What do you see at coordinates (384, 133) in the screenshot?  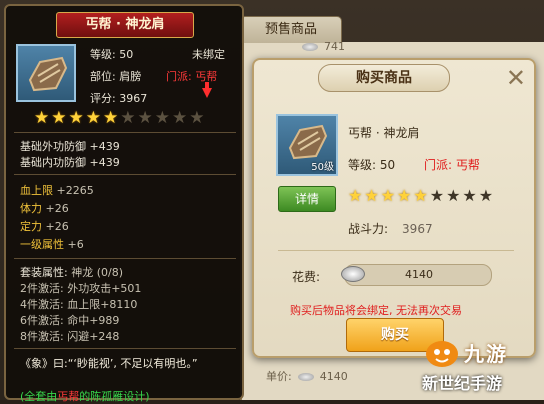 I see `item-name: 丐帮 · 神龙肩` at bounding box center [384, 133].